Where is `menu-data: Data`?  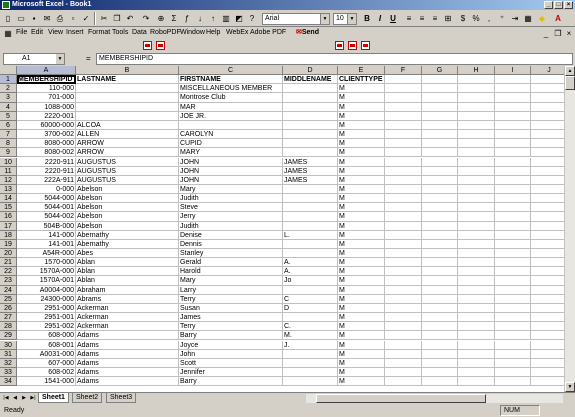 menu-data: Data is located at coordinates (139, 33).